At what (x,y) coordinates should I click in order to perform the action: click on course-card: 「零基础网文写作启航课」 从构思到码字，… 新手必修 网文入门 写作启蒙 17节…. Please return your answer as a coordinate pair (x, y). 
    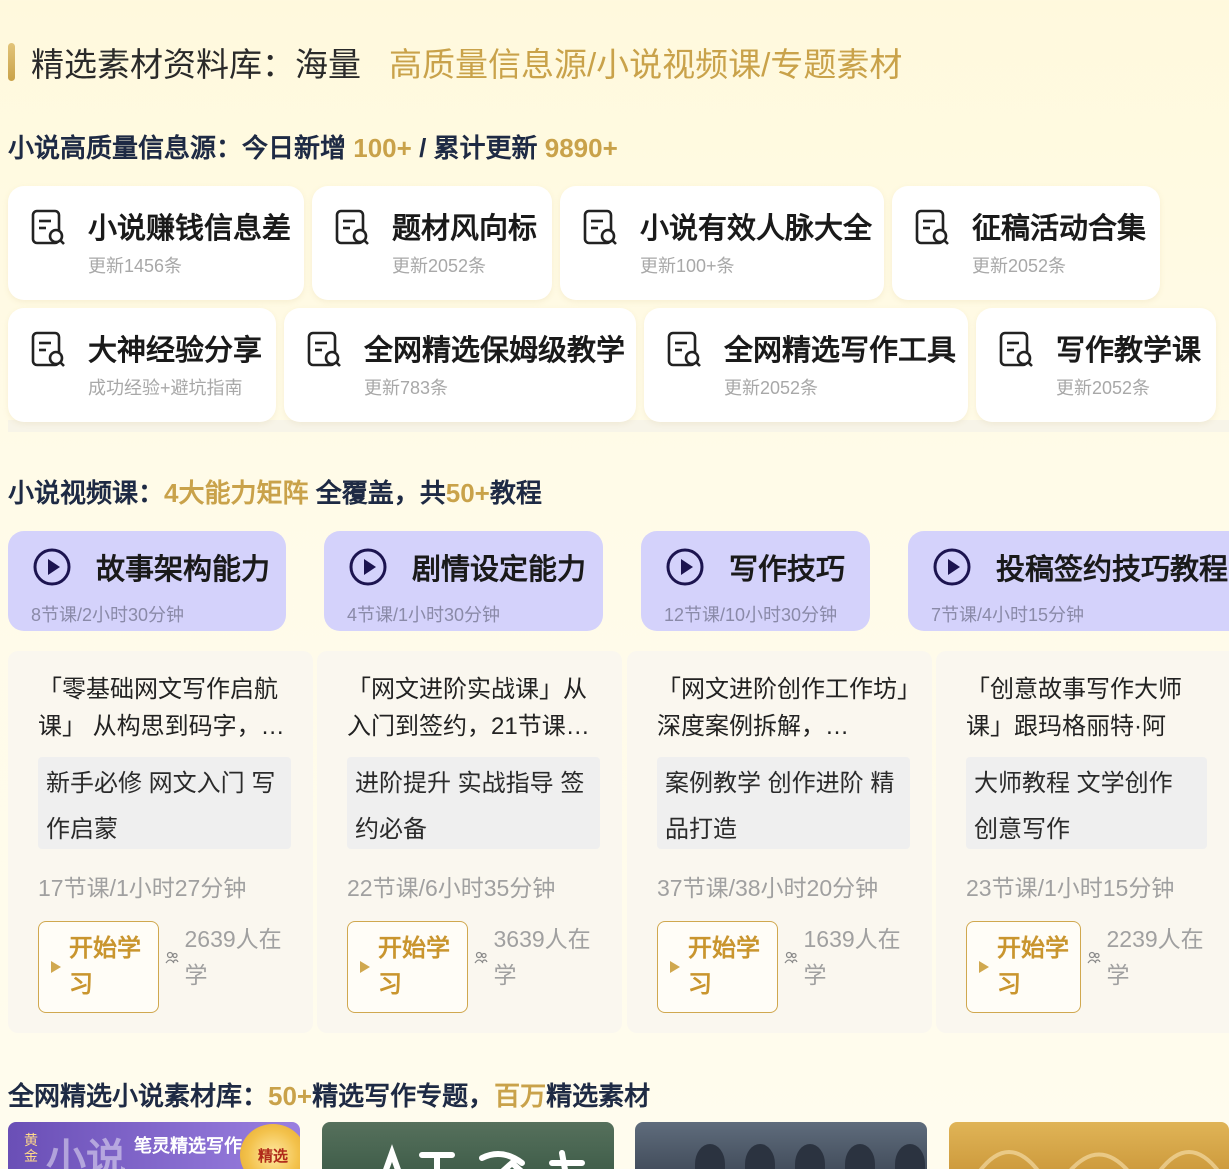
    Looking at the image, I should click on (160, 842).